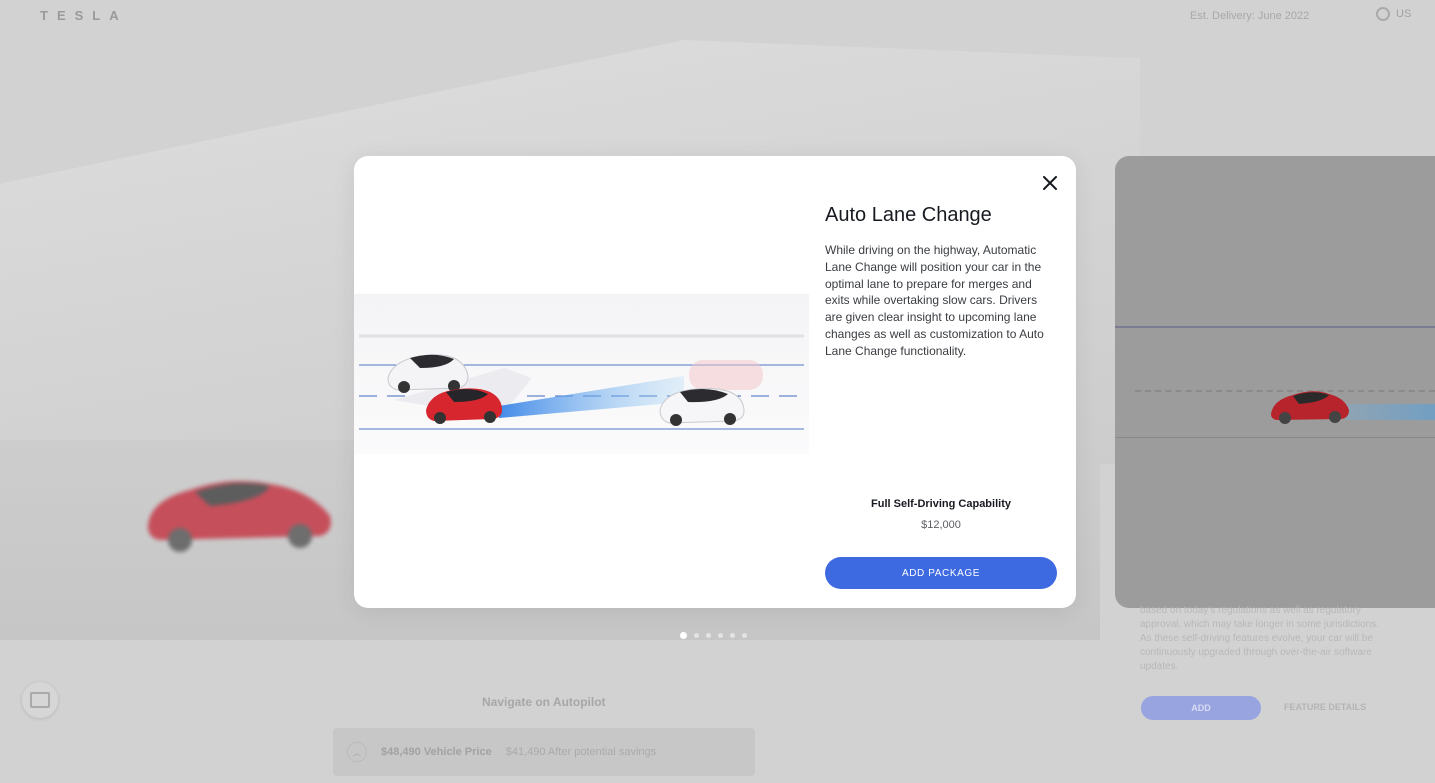 The width and height of the screenshot is (1435, 783). I want to click on feature-title: Auto Lane Change, so click(908, 215).